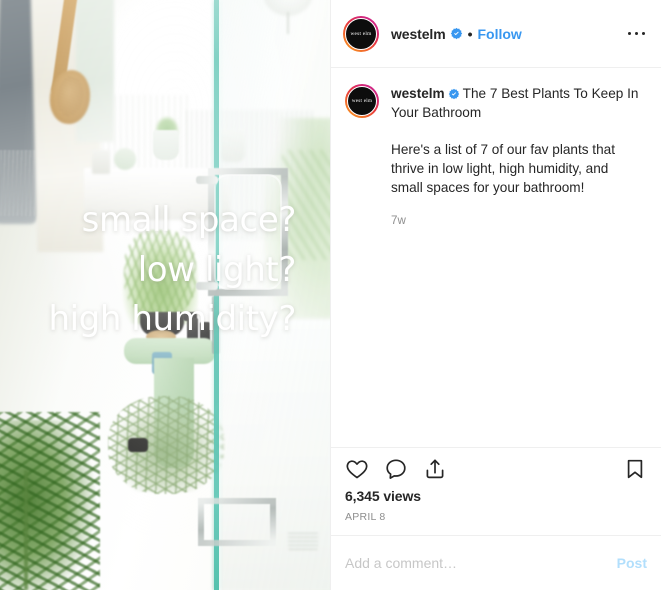  What do you see at coordinates (636, 33) in the screenshot?
I see `more-options-icon` at bounding box center [636, 33].